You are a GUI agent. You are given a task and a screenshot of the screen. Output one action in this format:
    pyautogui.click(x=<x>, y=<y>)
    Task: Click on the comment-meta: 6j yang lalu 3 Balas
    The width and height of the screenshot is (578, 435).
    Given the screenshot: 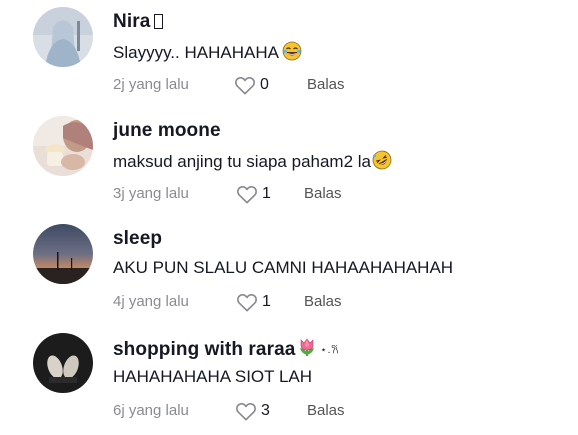 What is the action you would take?
    pyautogui.click(x=263, y=411)
    